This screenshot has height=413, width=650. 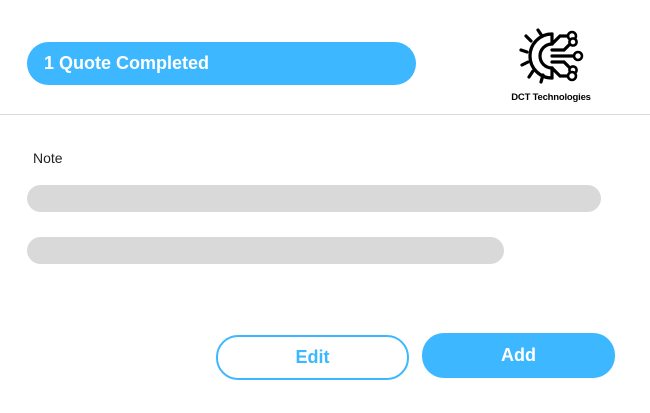 I want to click on note-label: Note, so click(x=48, y=158).